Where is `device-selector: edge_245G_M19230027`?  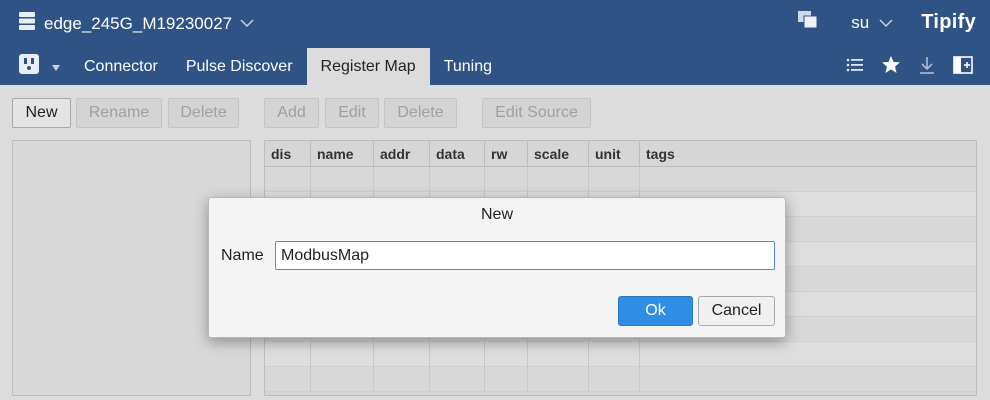
device-selector: edge_245G_M19230027 is located at coordinates (136, 23).